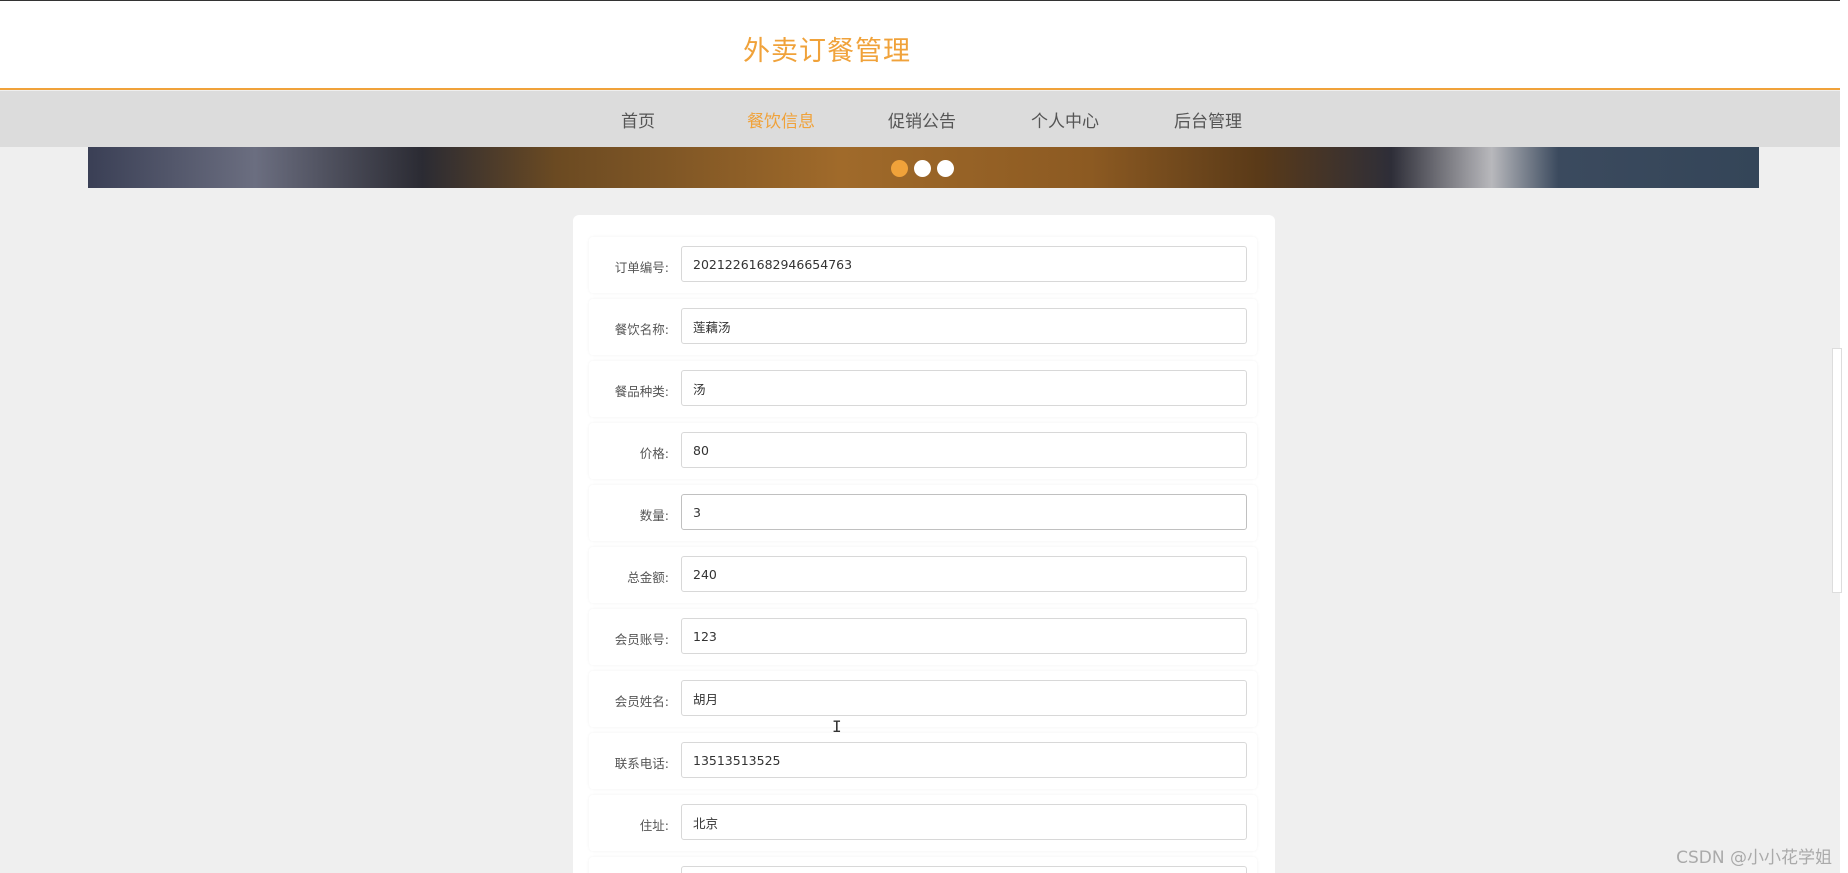 The image size is (1848, 873). Describe the element at coordinates (964, 388) in the screenshot. I see `category-input` at that location.